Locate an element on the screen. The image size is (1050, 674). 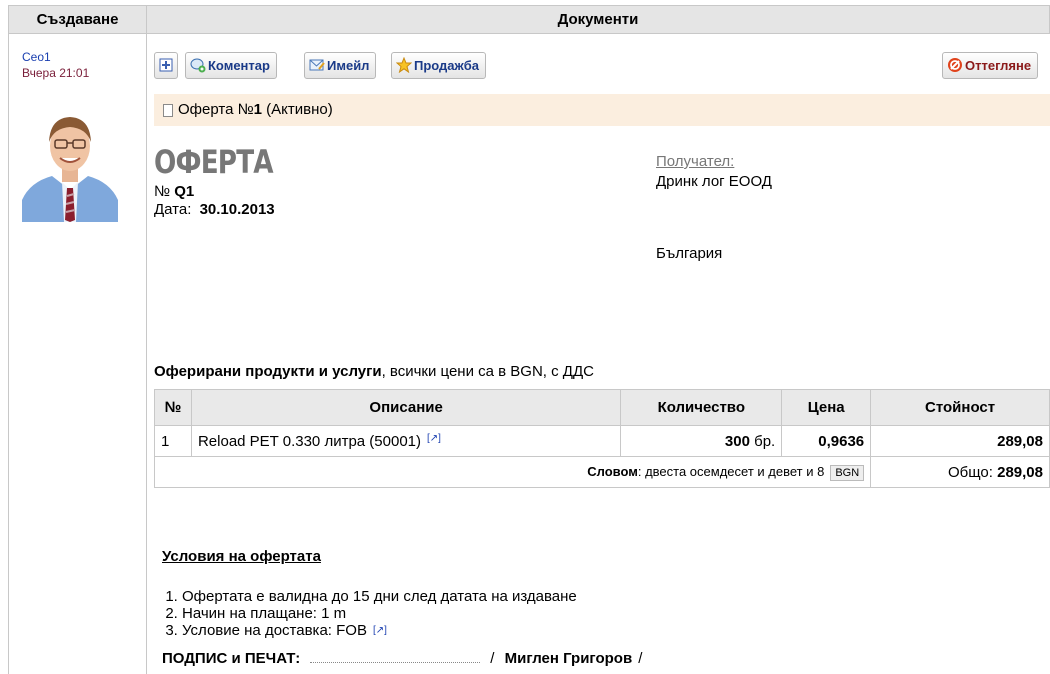
sale-button: Продажба is located at coordinates (439, 65).